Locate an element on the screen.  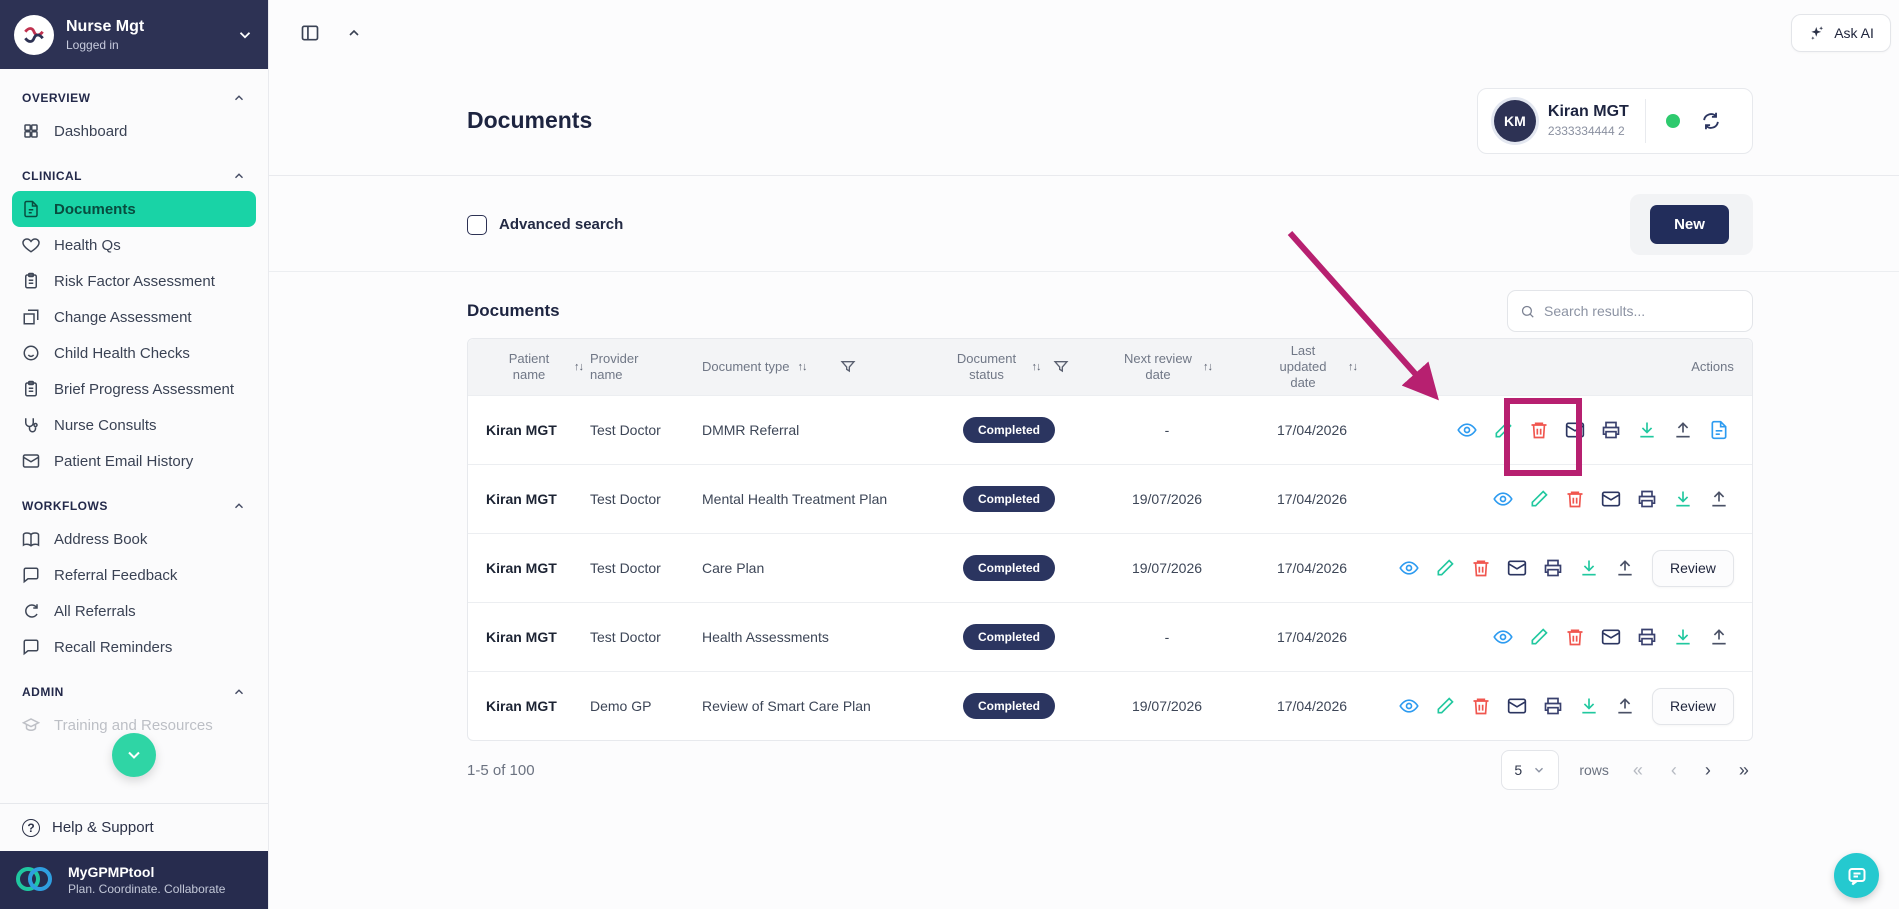
advanced-search-checkbox is located at coordinates (477, 224).